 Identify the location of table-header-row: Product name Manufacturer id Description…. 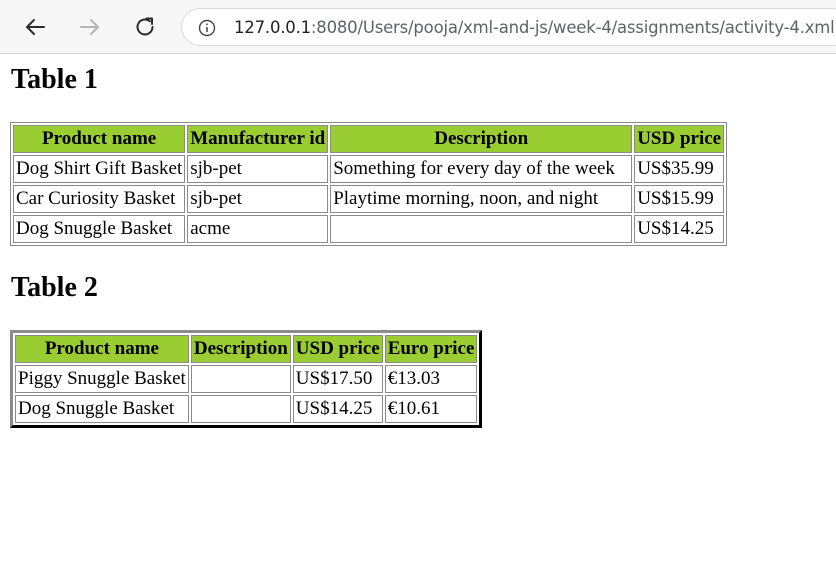
(369, 139).